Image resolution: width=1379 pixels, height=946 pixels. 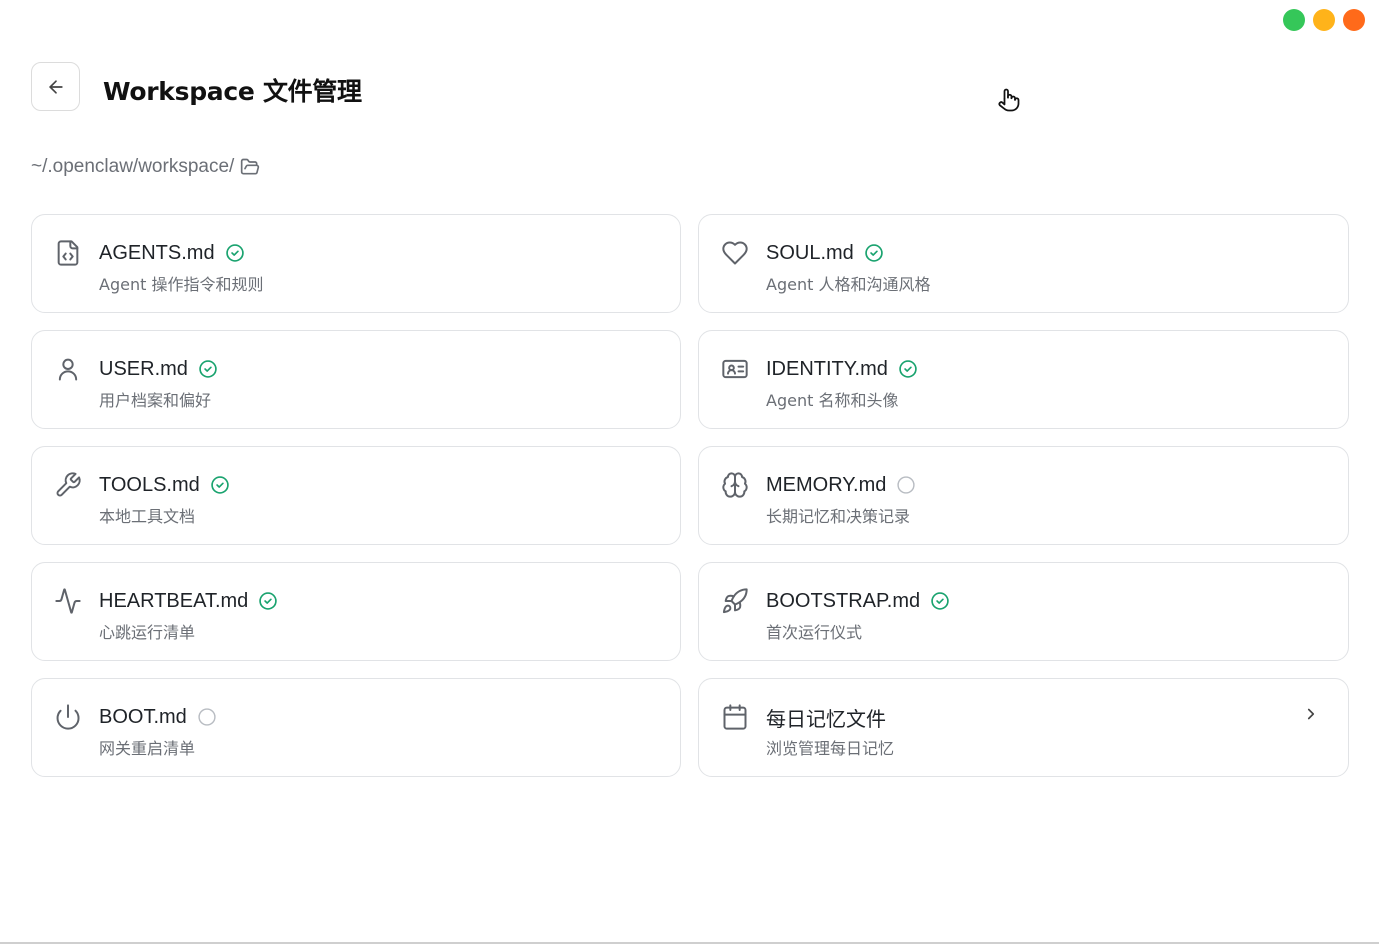 I want to click on file-card-title-row: USER.md, so click(x=158, y=369).